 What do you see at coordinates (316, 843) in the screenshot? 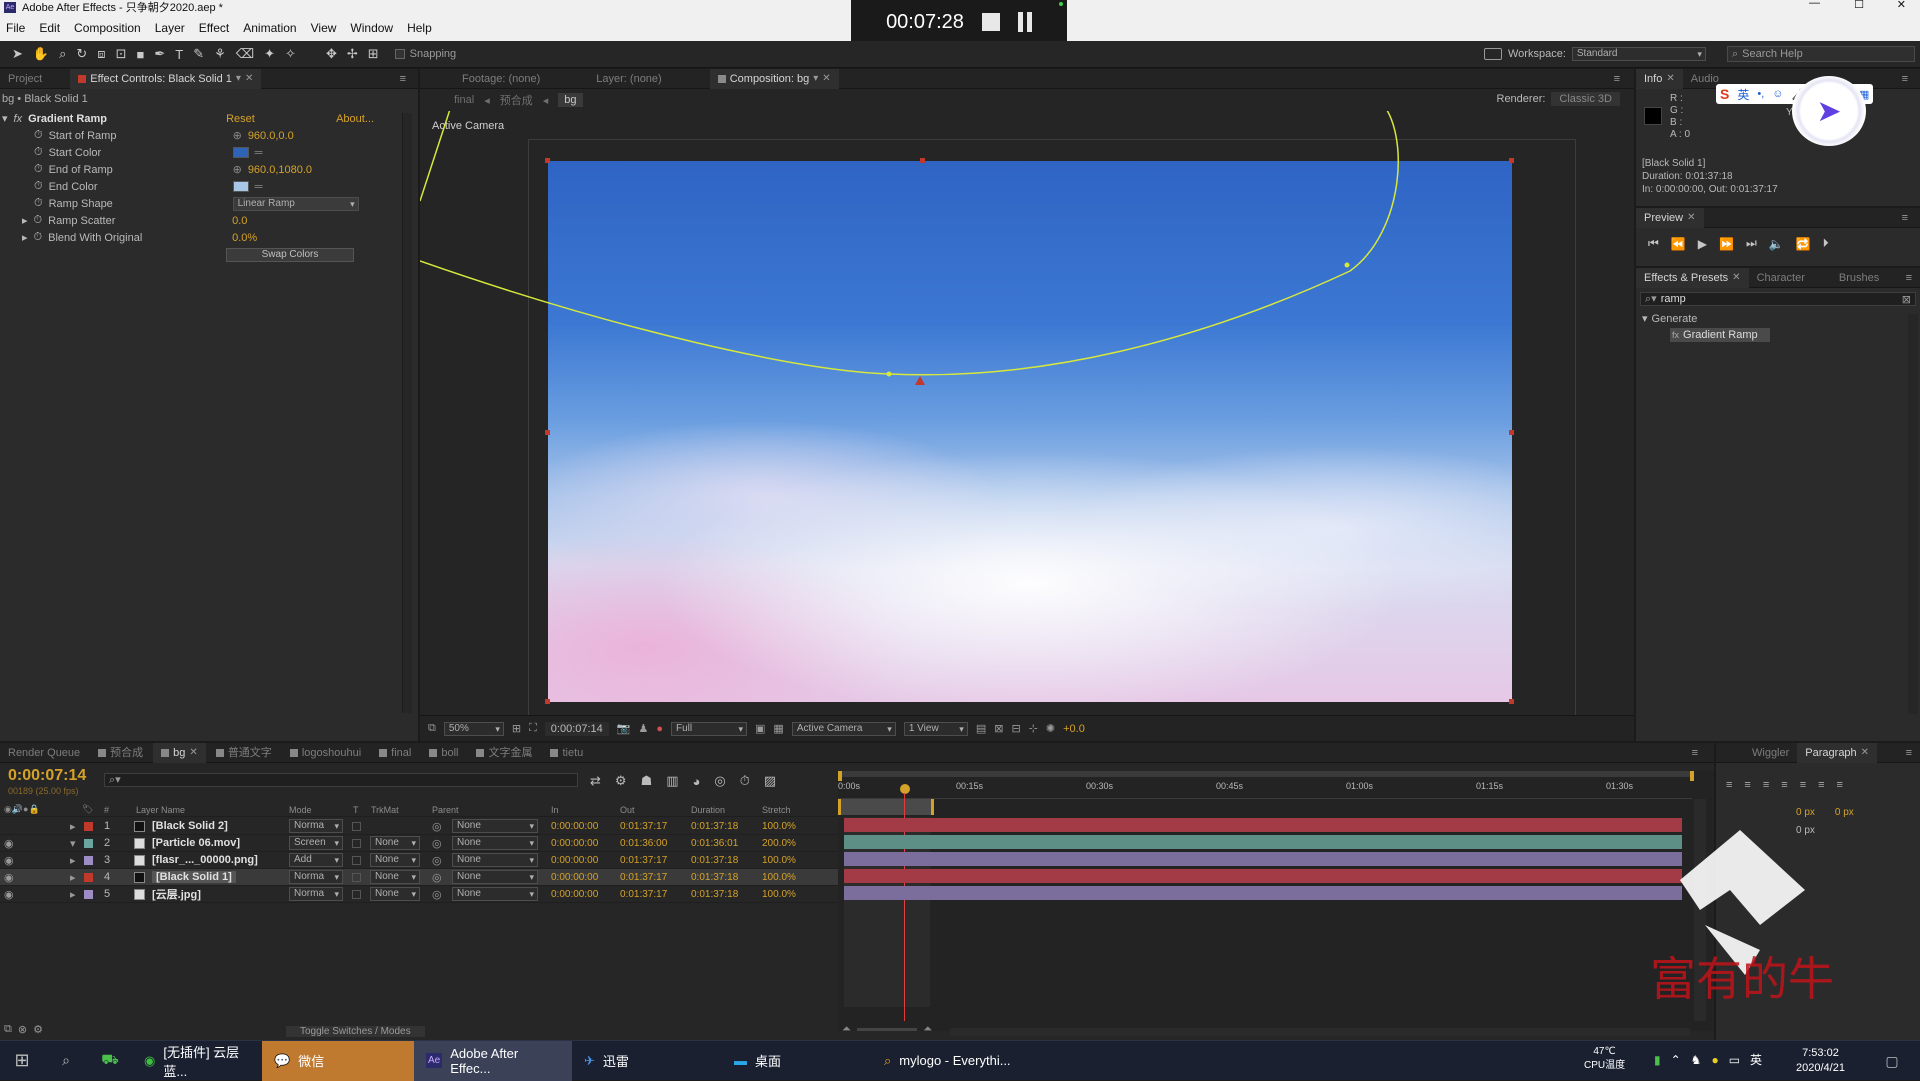
I see `layer-mode-select: Screen` at bounding box center [316, 843].